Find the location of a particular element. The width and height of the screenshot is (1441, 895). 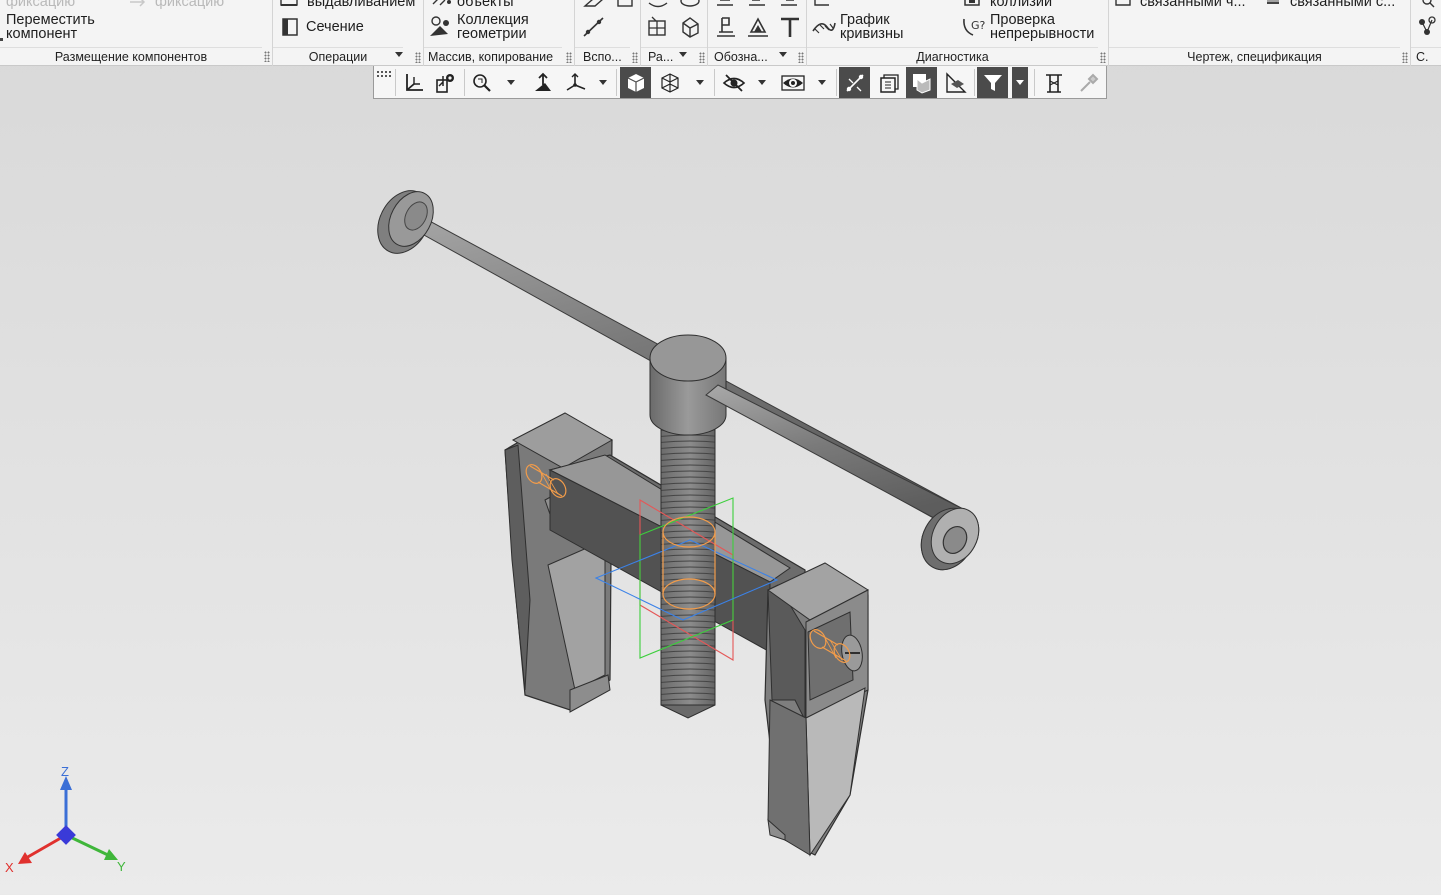

continuity-check-button: G? Проверка непрерывности is located at coordinates (1034, 27).